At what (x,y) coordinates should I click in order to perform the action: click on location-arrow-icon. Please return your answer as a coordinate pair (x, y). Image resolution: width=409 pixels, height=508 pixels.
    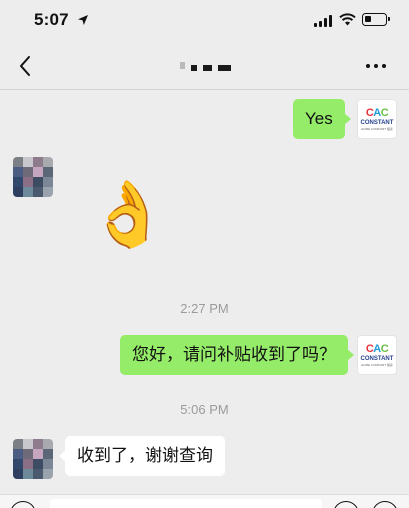
    Looking at the image, I should click on (83, 20).